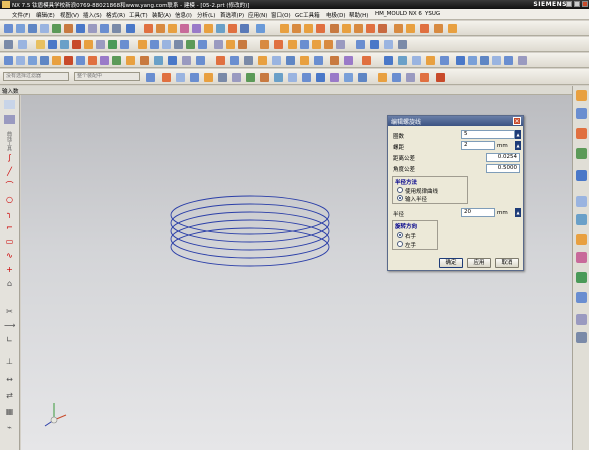 This screenshot has width=589, height=450. I want to click on rb-reuse-library-icon, so click(581, 153).